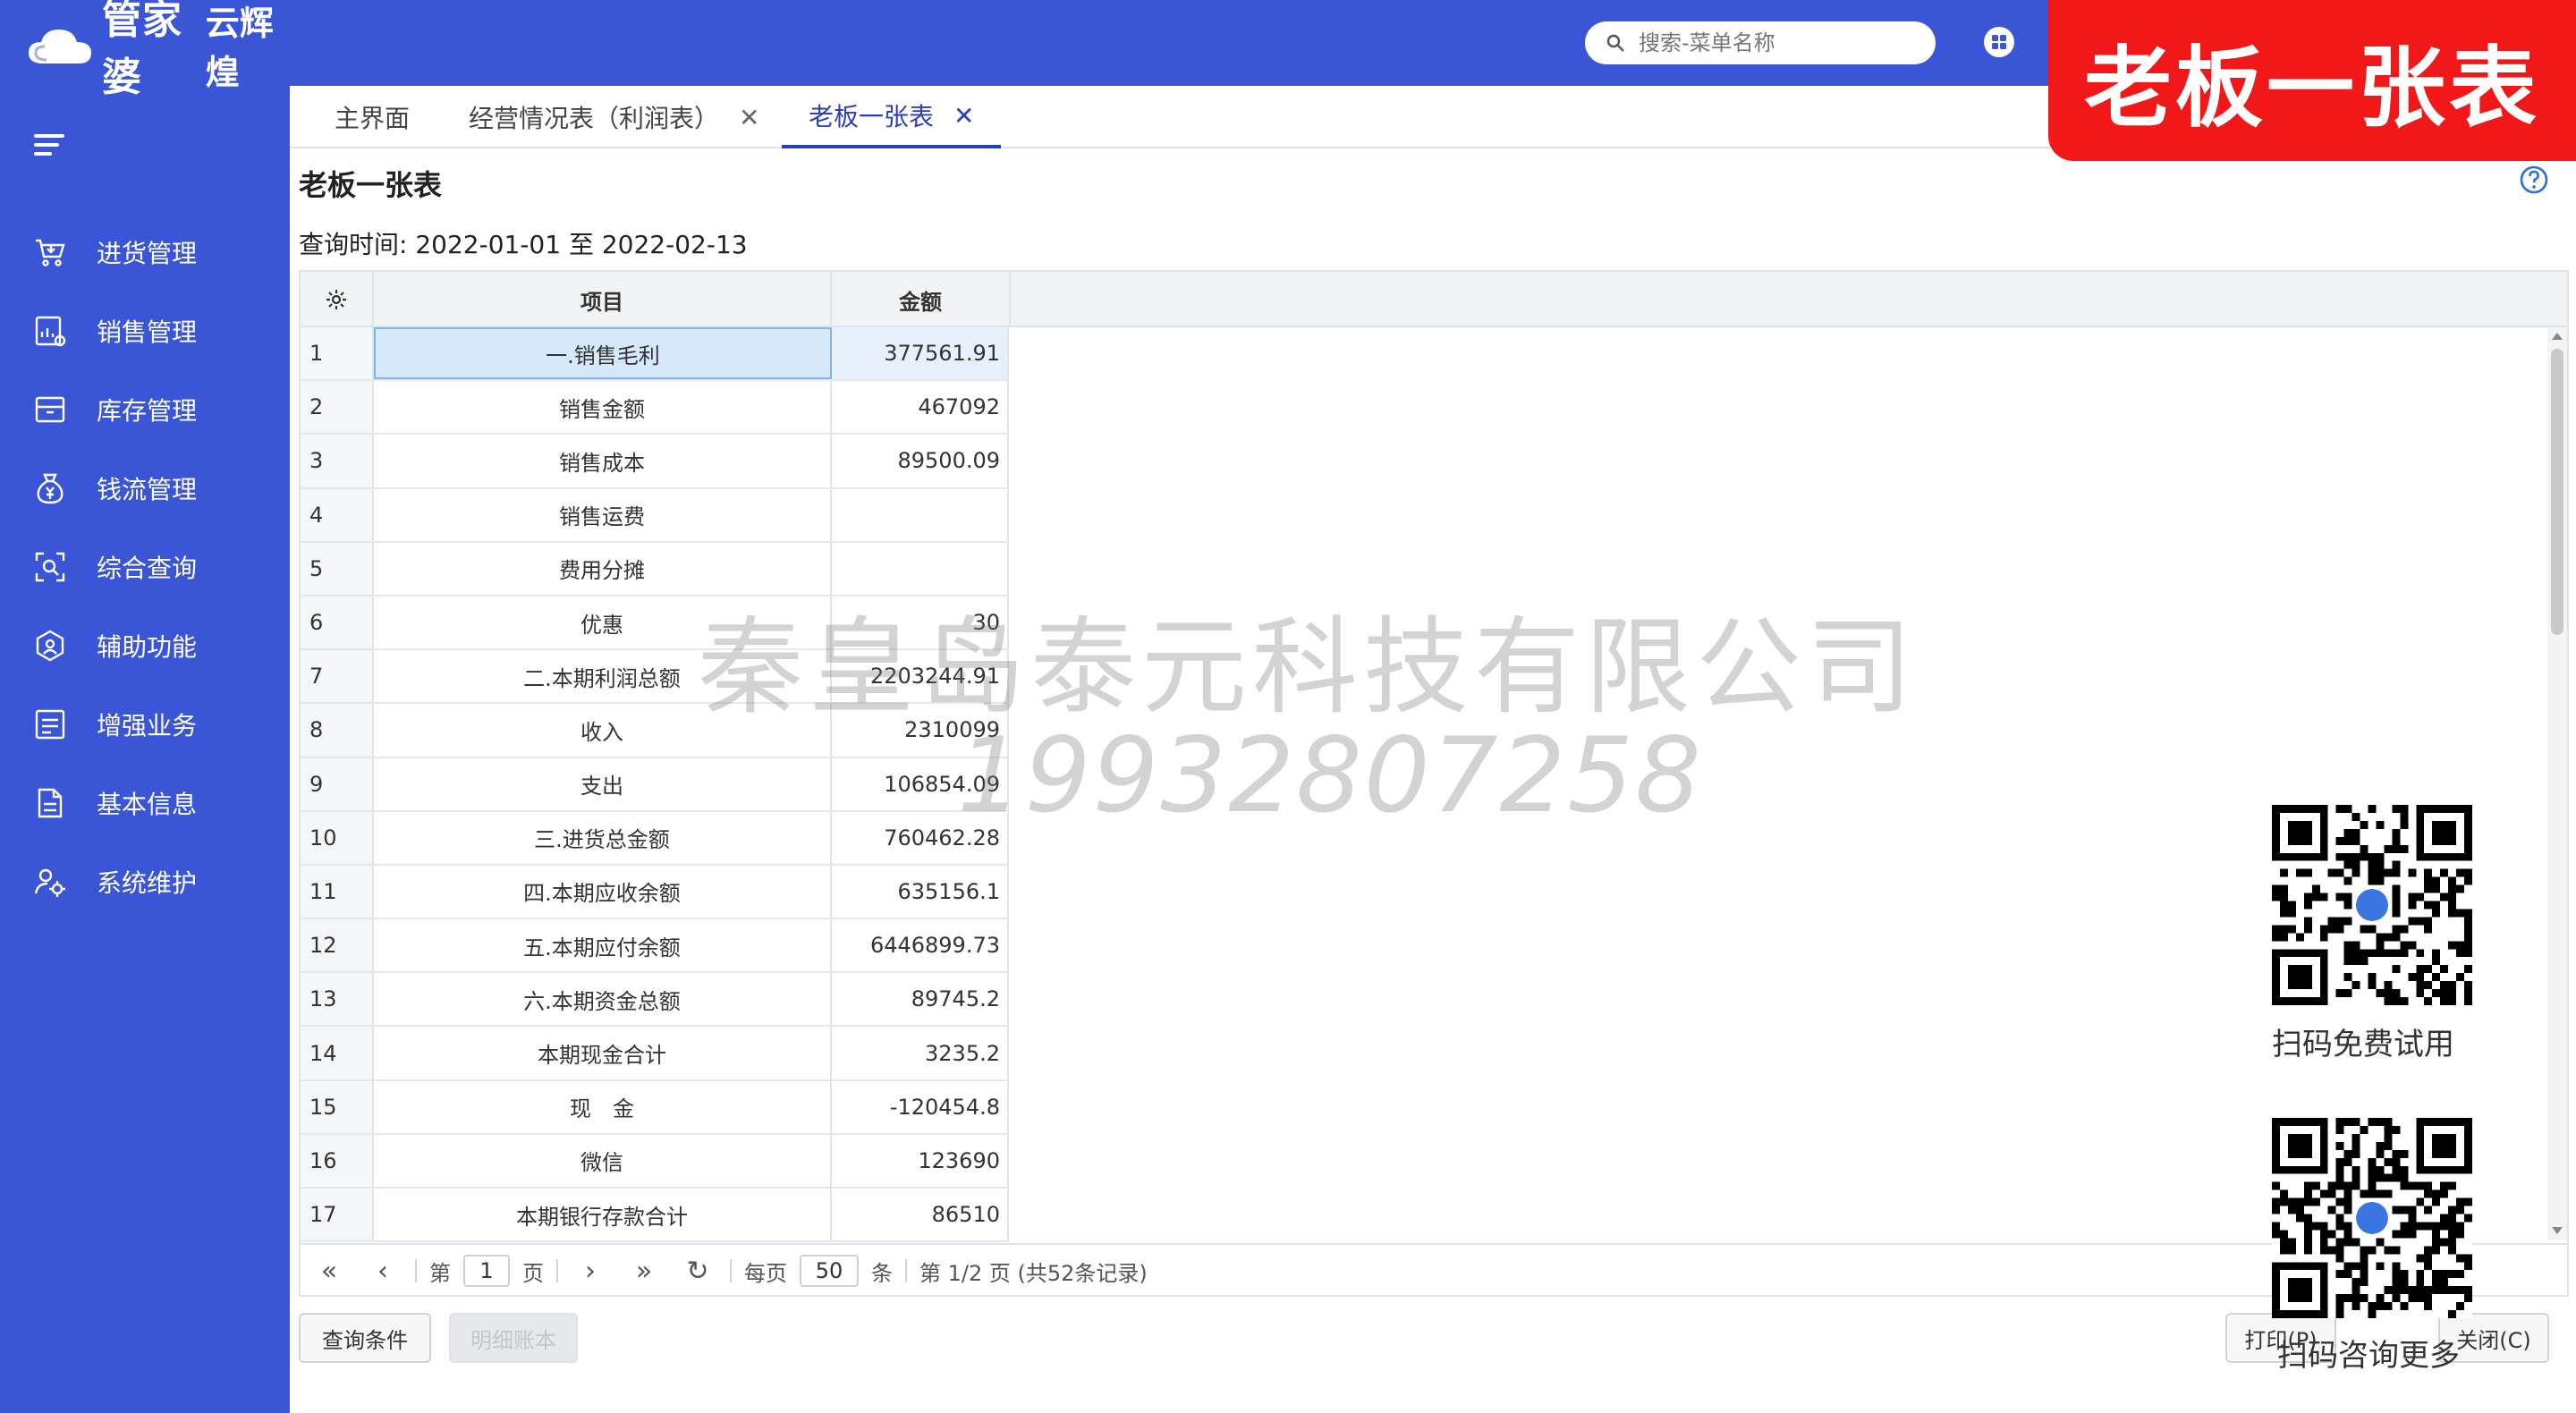  I want to click on sidebar-item-query: 综合查询, so click(145, 567).